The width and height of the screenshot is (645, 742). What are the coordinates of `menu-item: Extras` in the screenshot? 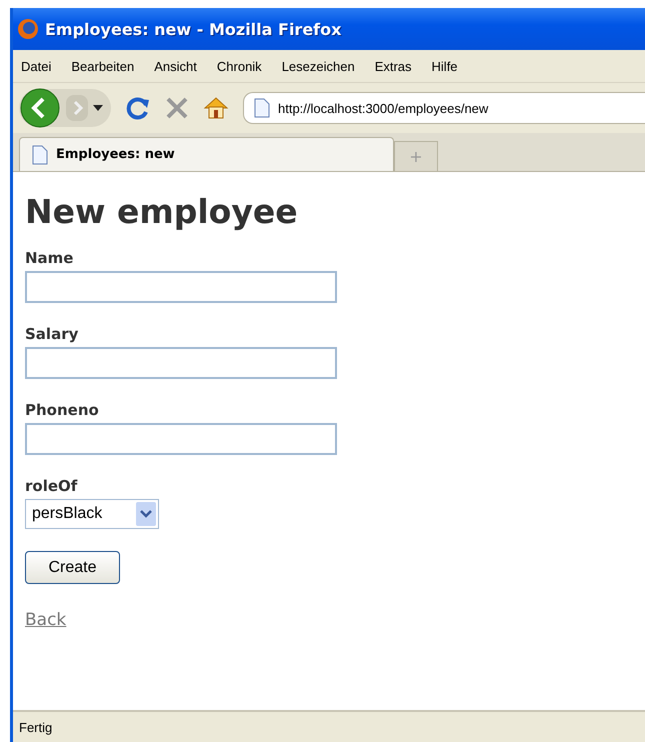 It's located at (393, 66).